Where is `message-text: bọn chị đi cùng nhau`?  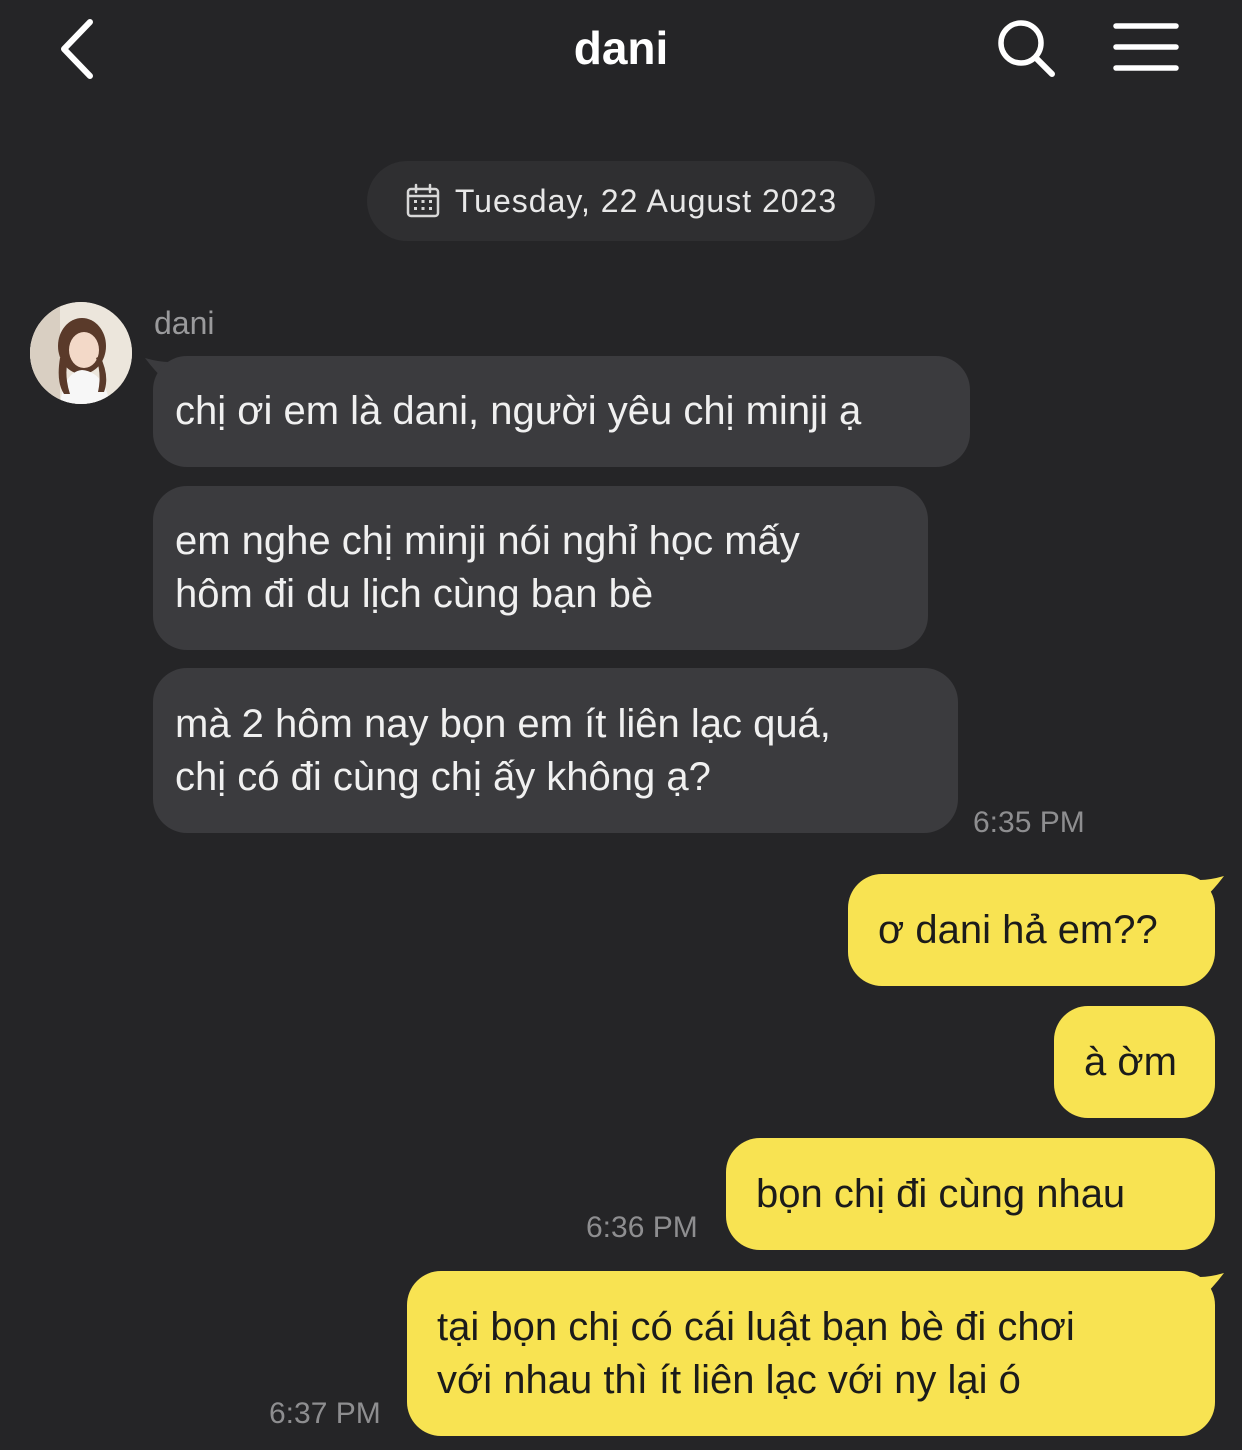
message-text: bọn chị đi cùng nhau is located at coordinates (941, 1193).